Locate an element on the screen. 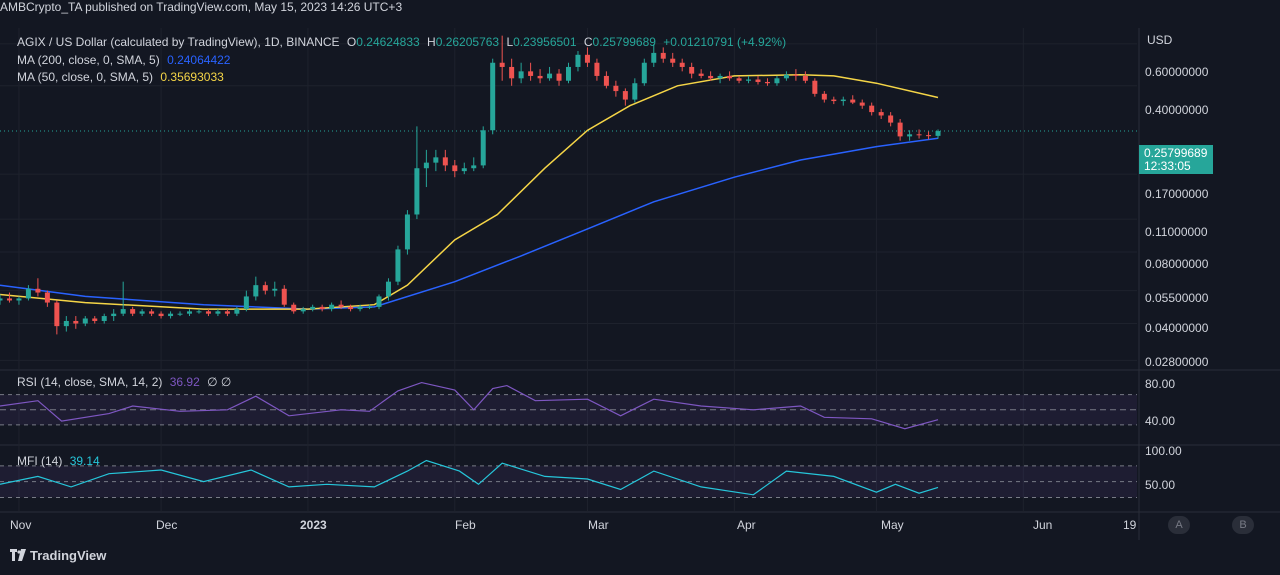  mfi-tick: 50.00 is located at coordinates (1160, 485).